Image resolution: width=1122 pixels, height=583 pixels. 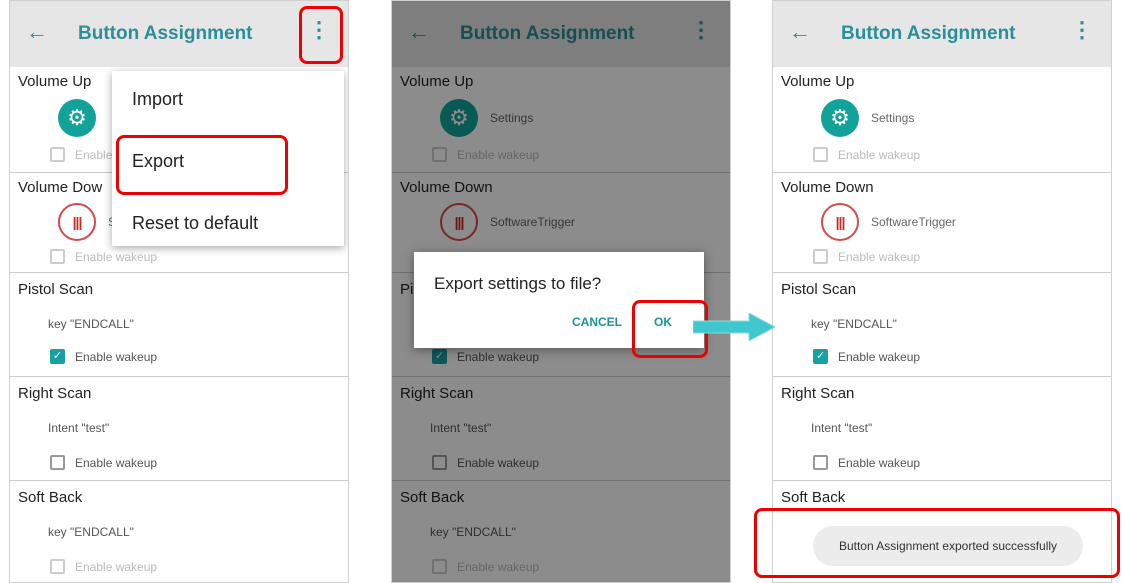 I want to click on highlight-export-item, so click(x=202, y=165).